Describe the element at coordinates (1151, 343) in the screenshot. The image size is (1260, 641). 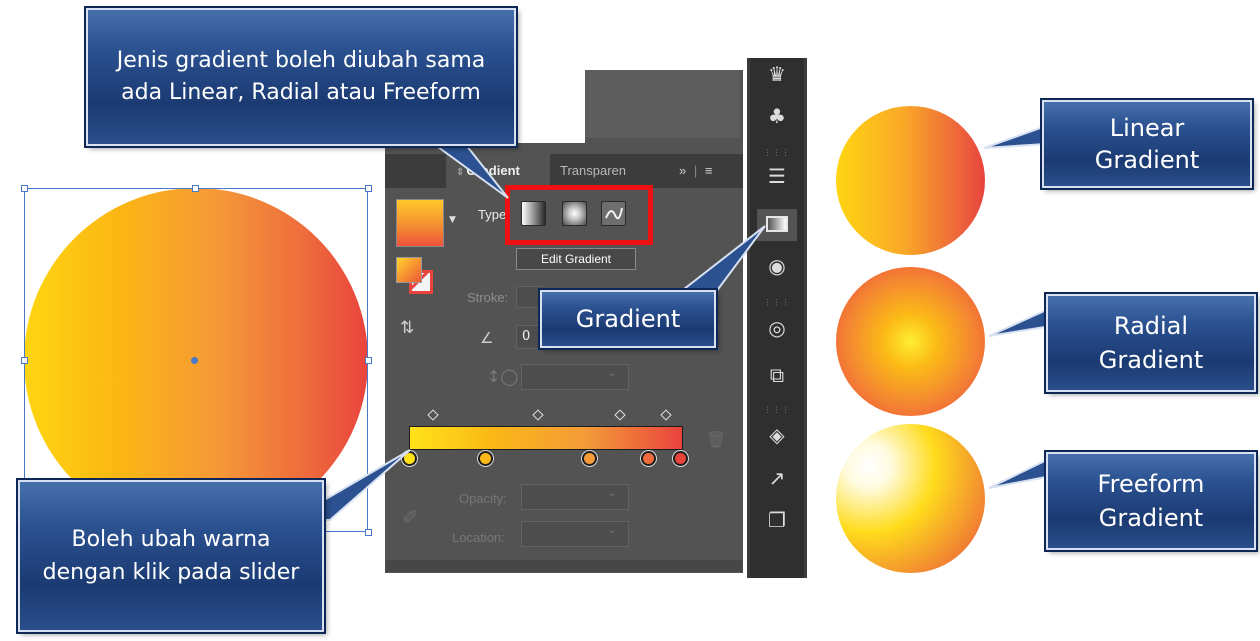
I see `callout-radial: Radial Gradient` at that location.